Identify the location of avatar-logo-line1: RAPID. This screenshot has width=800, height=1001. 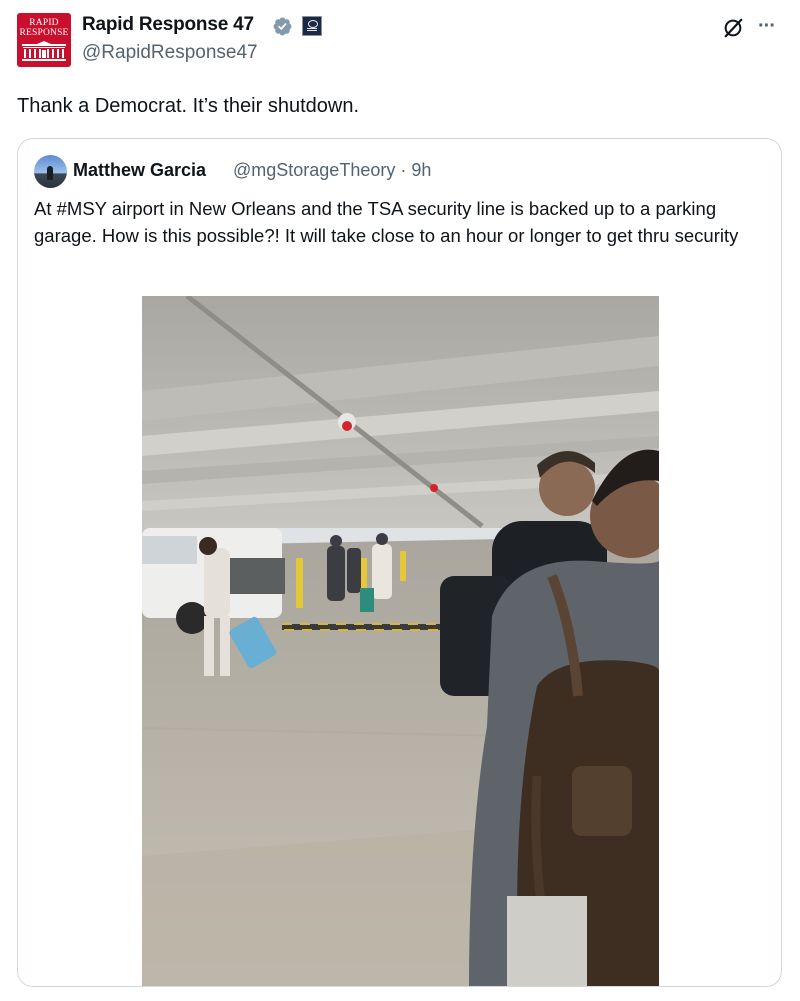
(44, 23).